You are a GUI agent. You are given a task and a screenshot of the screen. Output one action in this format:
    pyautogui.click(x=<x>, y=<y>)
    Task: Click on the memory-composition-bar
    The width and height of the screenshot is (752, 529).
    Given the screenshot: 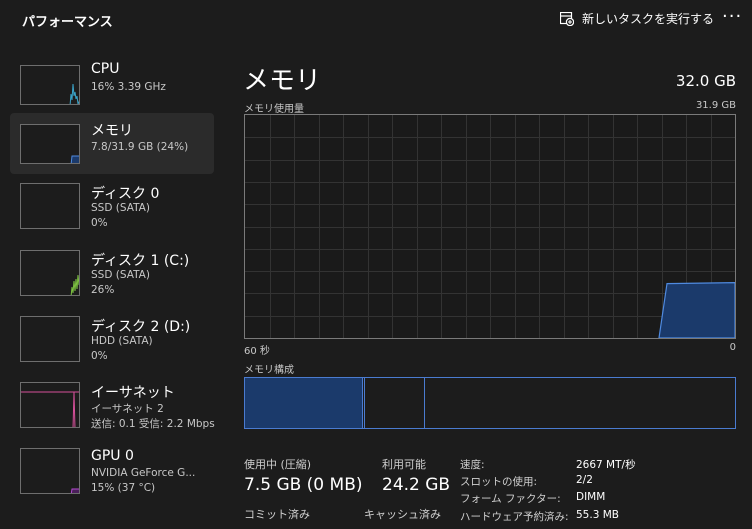 What is the action you would take?
    pyautogui.click(x=490, y=403)
    